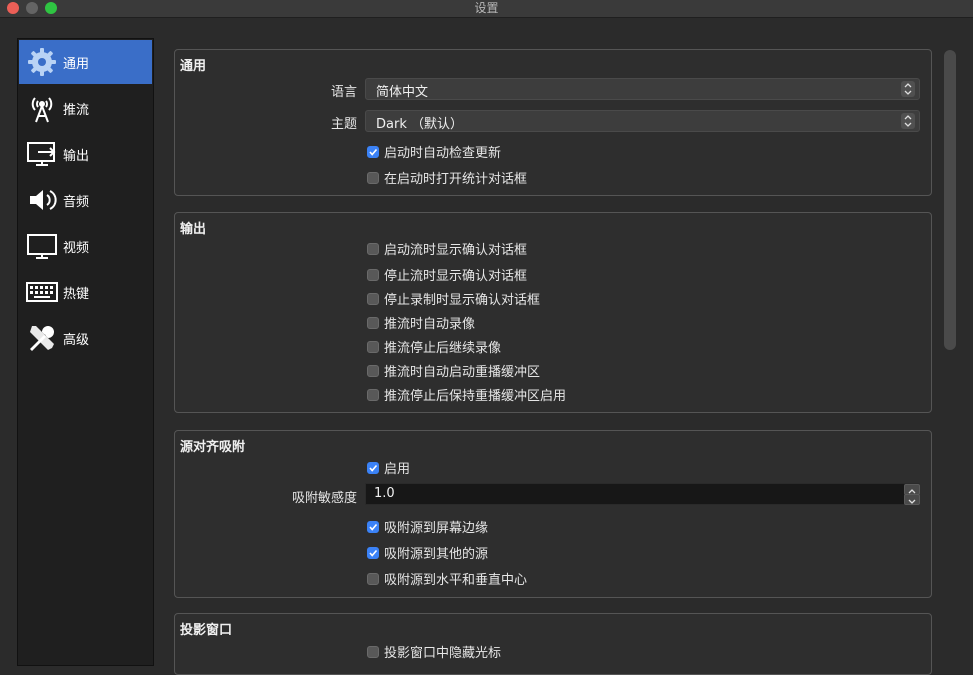  Describe the element at coordinates (642, 89) in the screenshot. I see `language-select: 简体中文` at that location.